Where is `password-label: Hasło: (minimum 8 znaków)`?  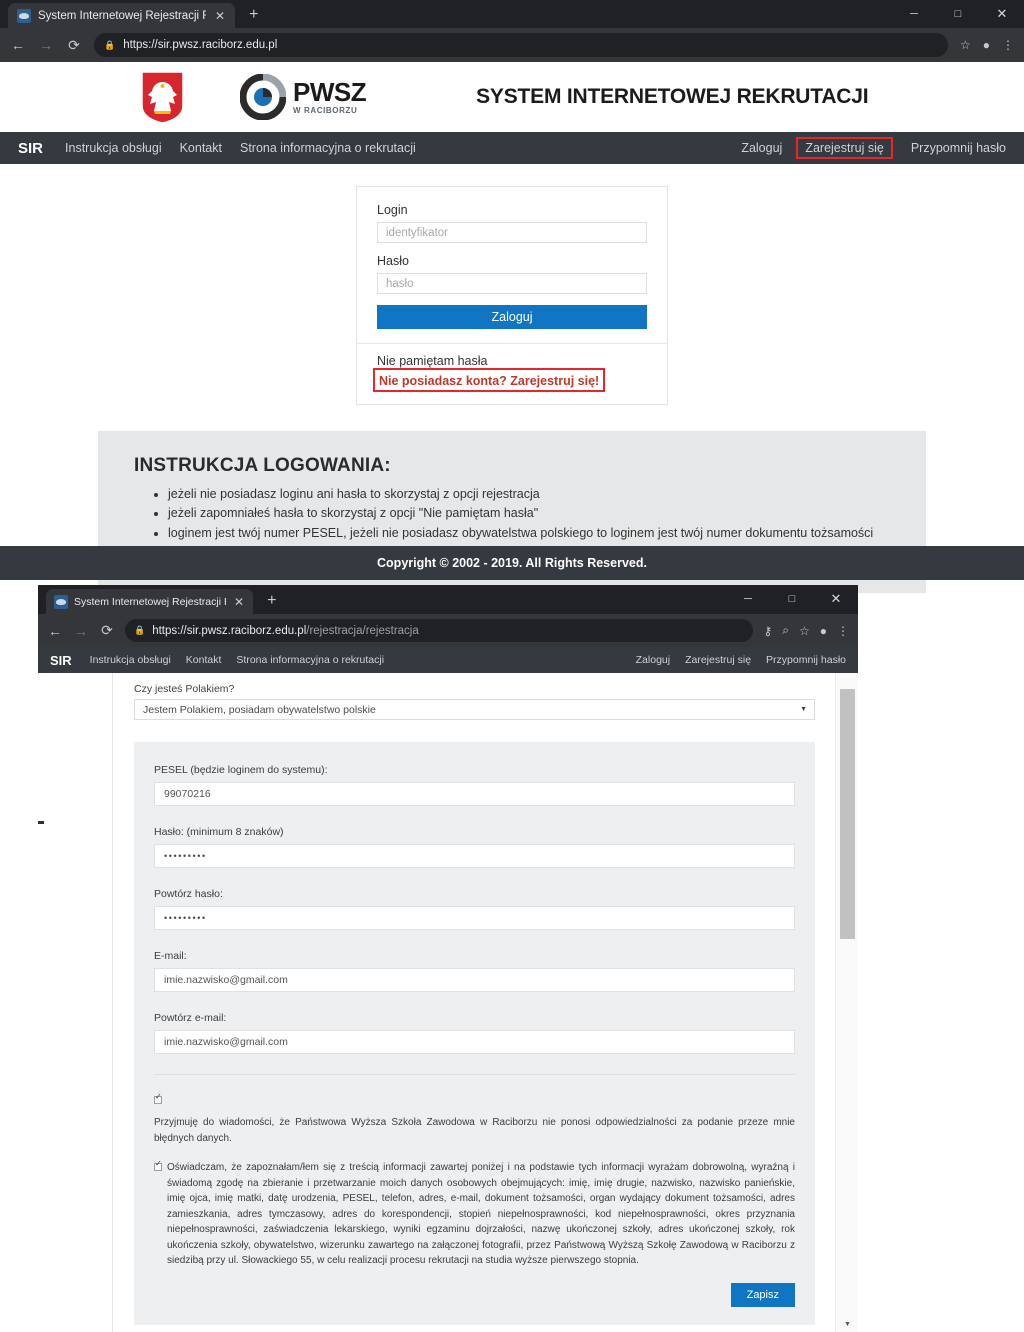 password-label: Hasło: (minimum 8 znaków) is located at coordinates (219, 832).